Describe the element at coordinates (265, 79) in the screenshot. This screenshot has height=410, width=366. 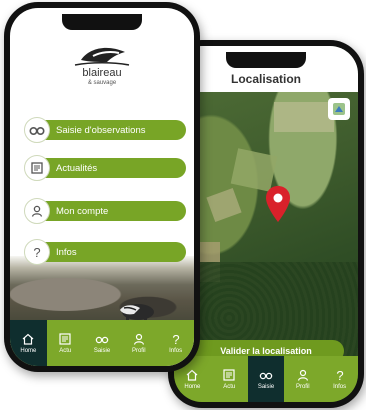
I see `page-title: Localisation` at that location.